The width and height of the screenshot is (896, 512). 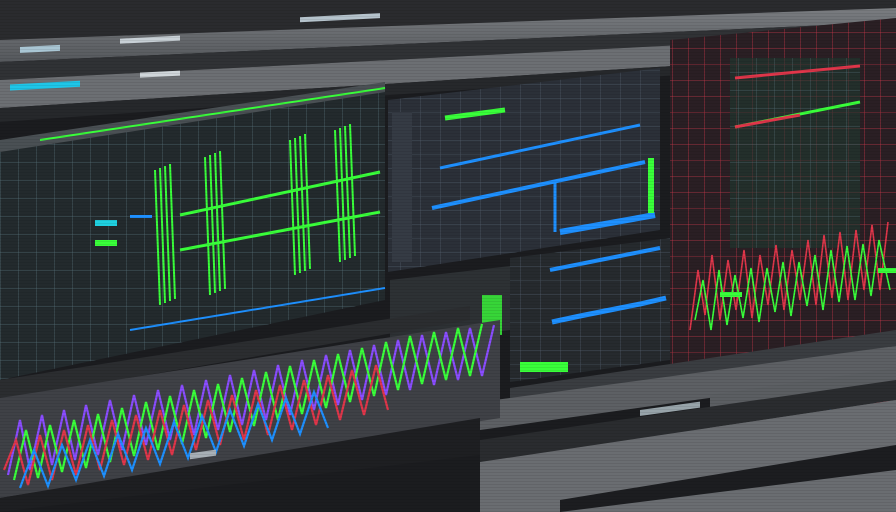 I want to click on center-top-panel, so click(x=524, y=170).